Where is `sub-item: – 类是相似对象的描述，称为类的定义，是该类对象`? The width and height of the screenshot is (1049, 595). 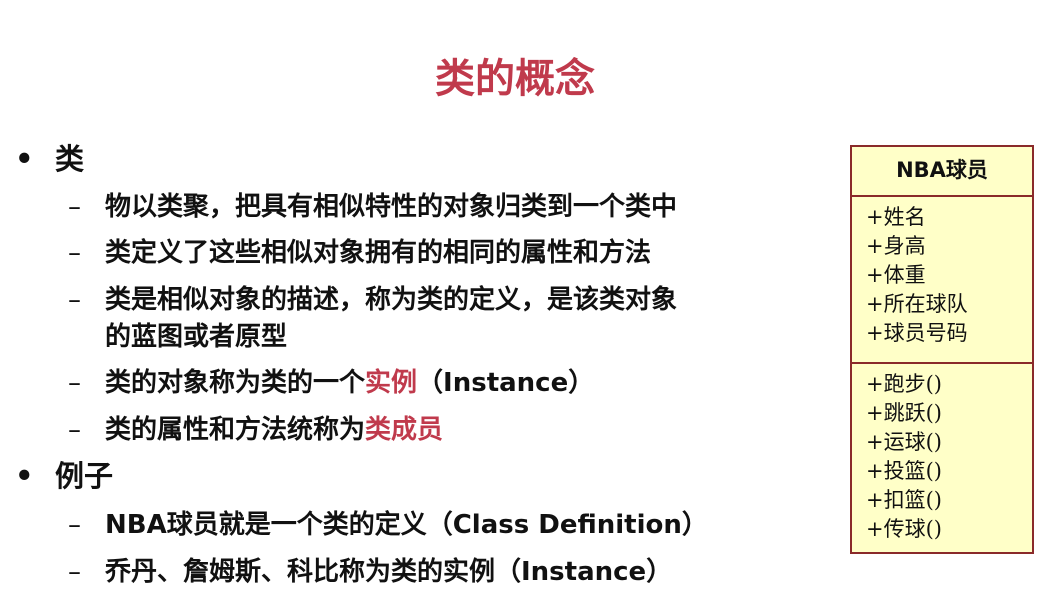
sub-item: – 类是相似对象的描述，称为类的定义，是该类对象 is located at coordinates (373, 300).